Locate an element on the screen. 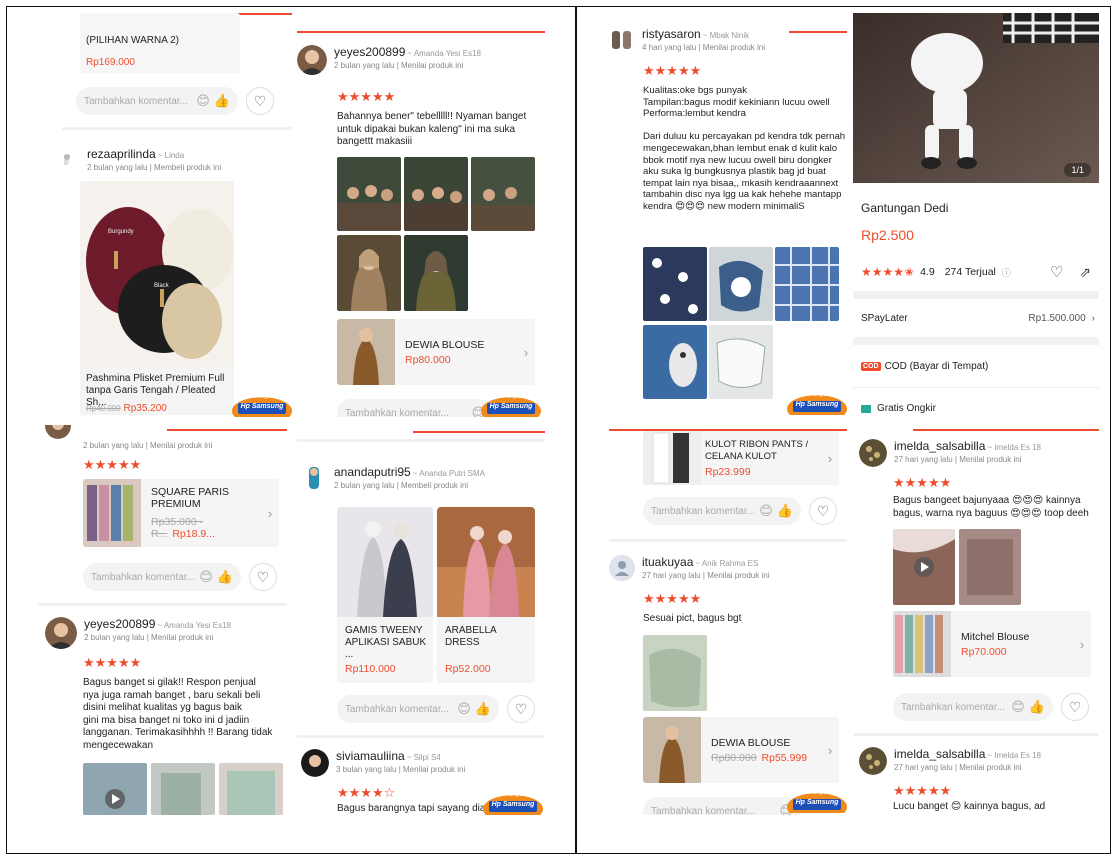 This screenshot has width=1117, height=856. review-meta: 2 bulan yang lalu | Menilai produk ini is located at coordinates (399, 65).